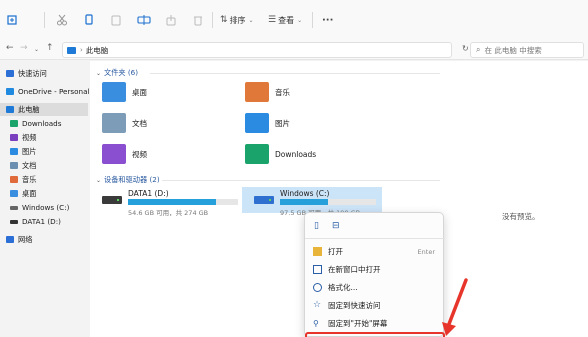 The image size is (588, 337). What do you see at coordinates (44, 20) in the screenshot?
I see `toolbar-divider` at bounding box center [44, 20].